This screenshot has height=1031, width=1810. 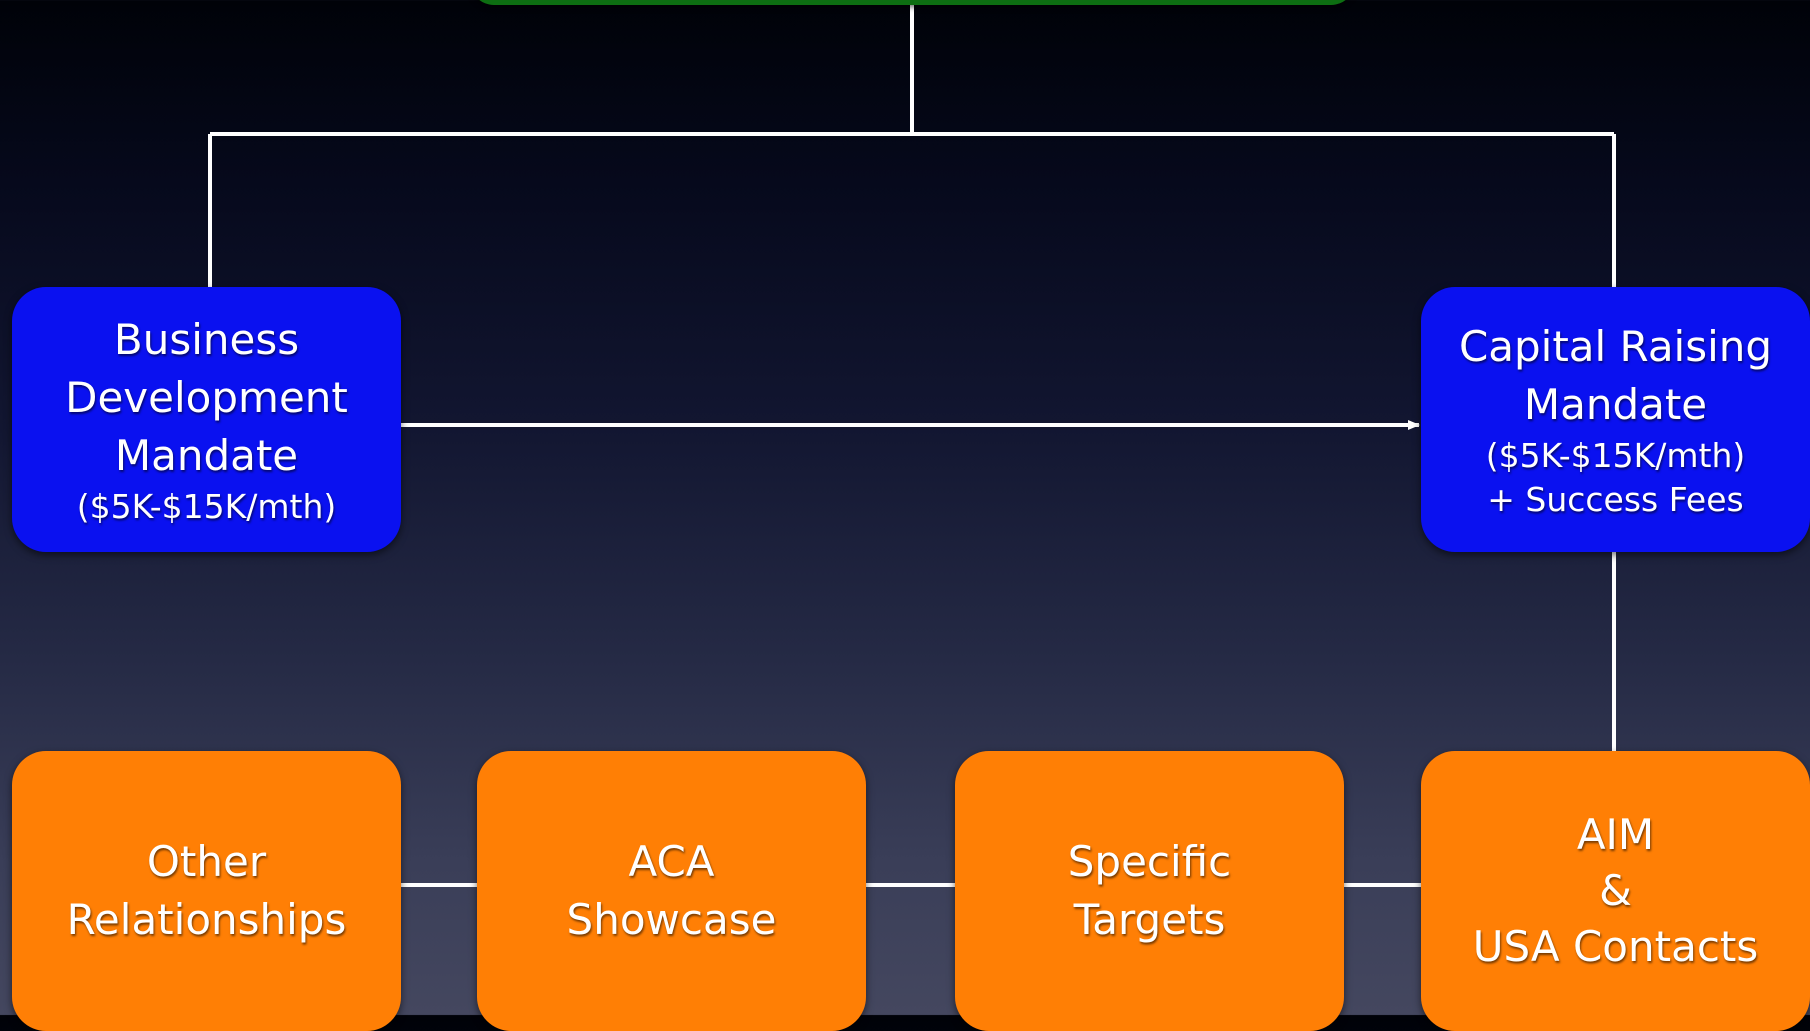 I want to click on specific-targets-node: Specific Targets, so click(x=1149, y=891).